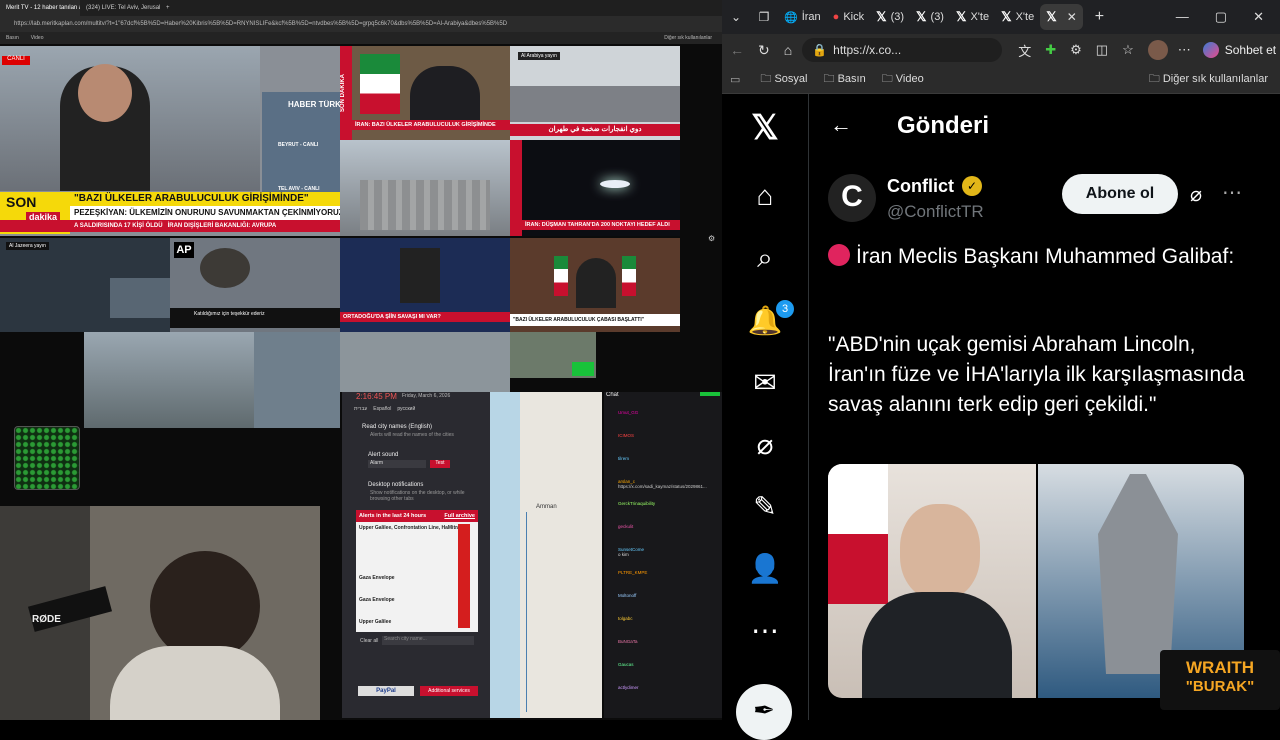  Describe the element at coordinates (765, 444) in the screenshot. I see `grok-icon: ⌀` at that location.